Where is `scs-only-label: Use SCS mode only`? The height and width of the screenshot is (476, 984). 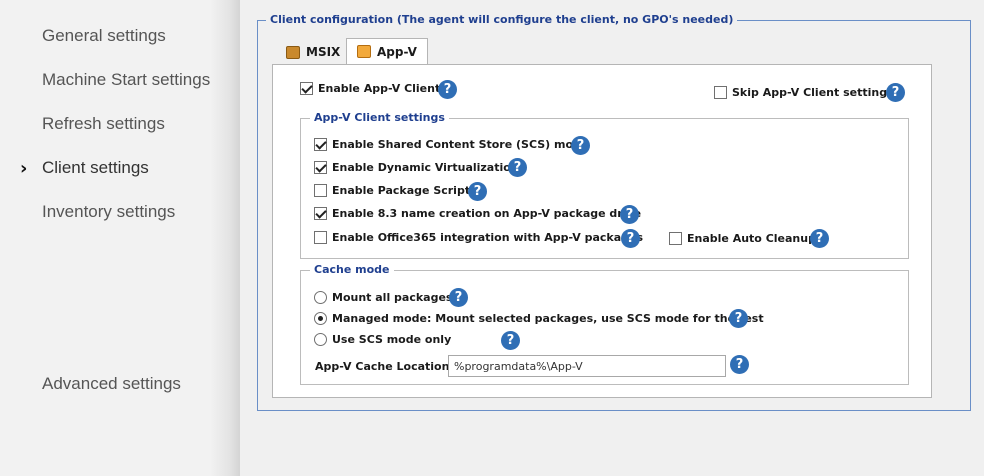
scs-only-label: Use SCS mode only is located at coordinates (391, 339).